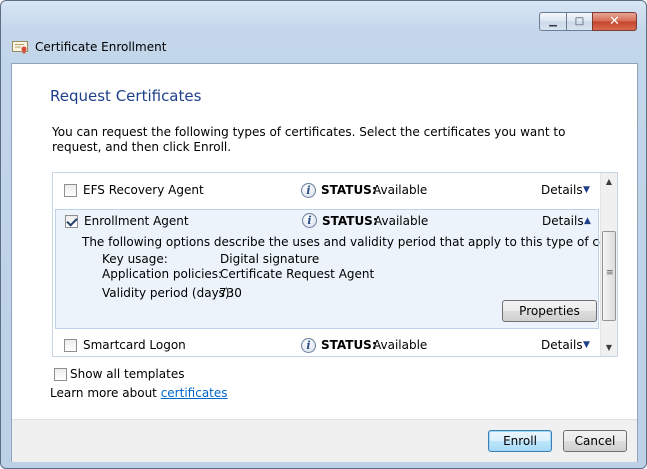 The width and height of the screenshot is (647, 469). Describe the element at coordinates (587, 221) in the screenshot. I see `chevron-up-icon: ▲` at that location.